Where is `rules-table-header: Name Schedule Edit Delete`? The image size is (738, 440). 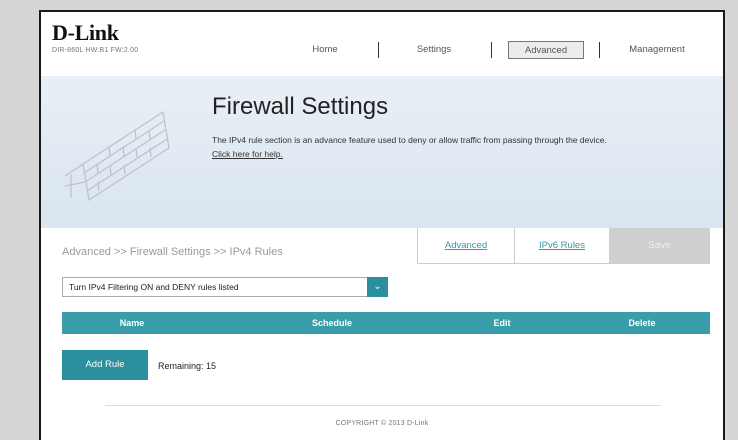
rules-table-header: Name Schedule Edit Delete is located at coordinates (386, 323).